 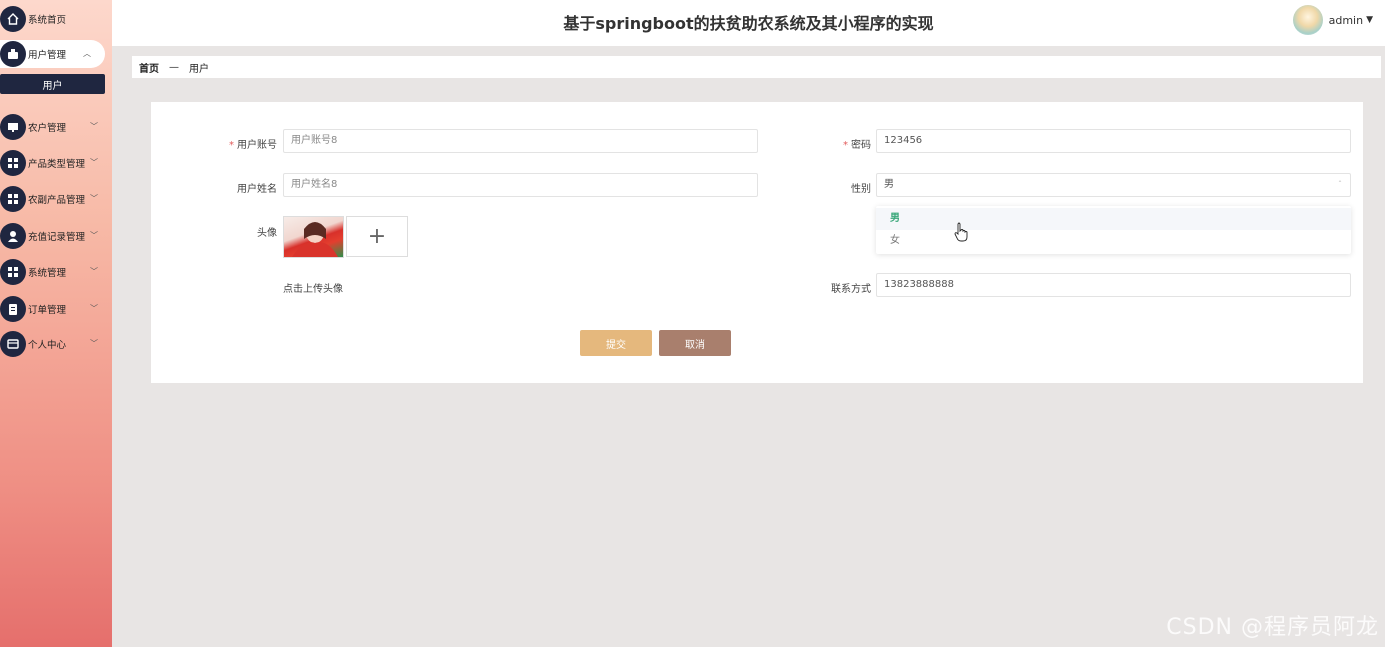 What do you see at coordinates (1113, 141) in the screenshot?
I see `password-input: 123456` at bounding box center [1113, 141].